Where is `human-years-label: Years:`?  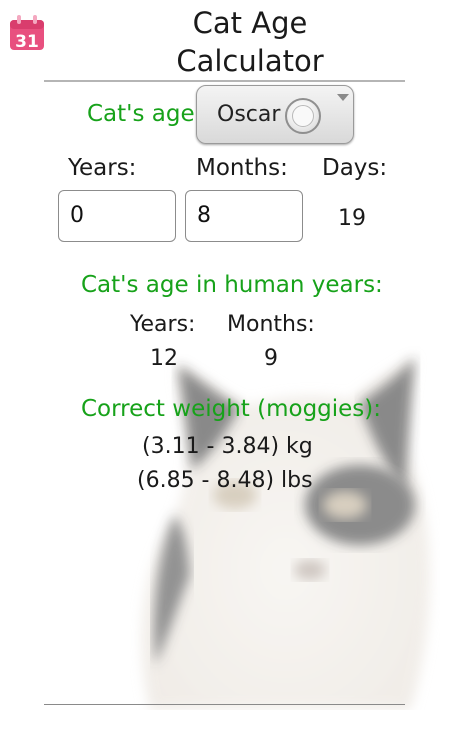
human-years-label: Years: is located at coordinates (163, 324).